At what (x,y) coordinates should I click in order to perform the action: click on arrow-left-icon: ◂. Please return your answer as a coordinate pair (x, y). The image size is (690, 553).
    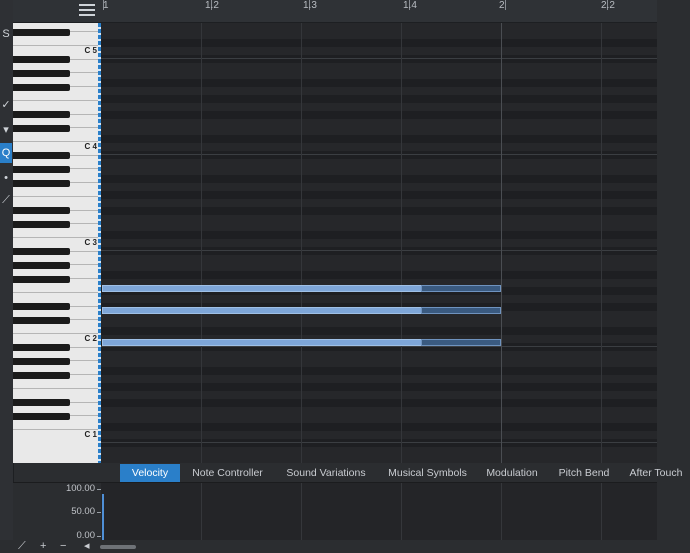
    Looking at the image, I should click on (87, 546).